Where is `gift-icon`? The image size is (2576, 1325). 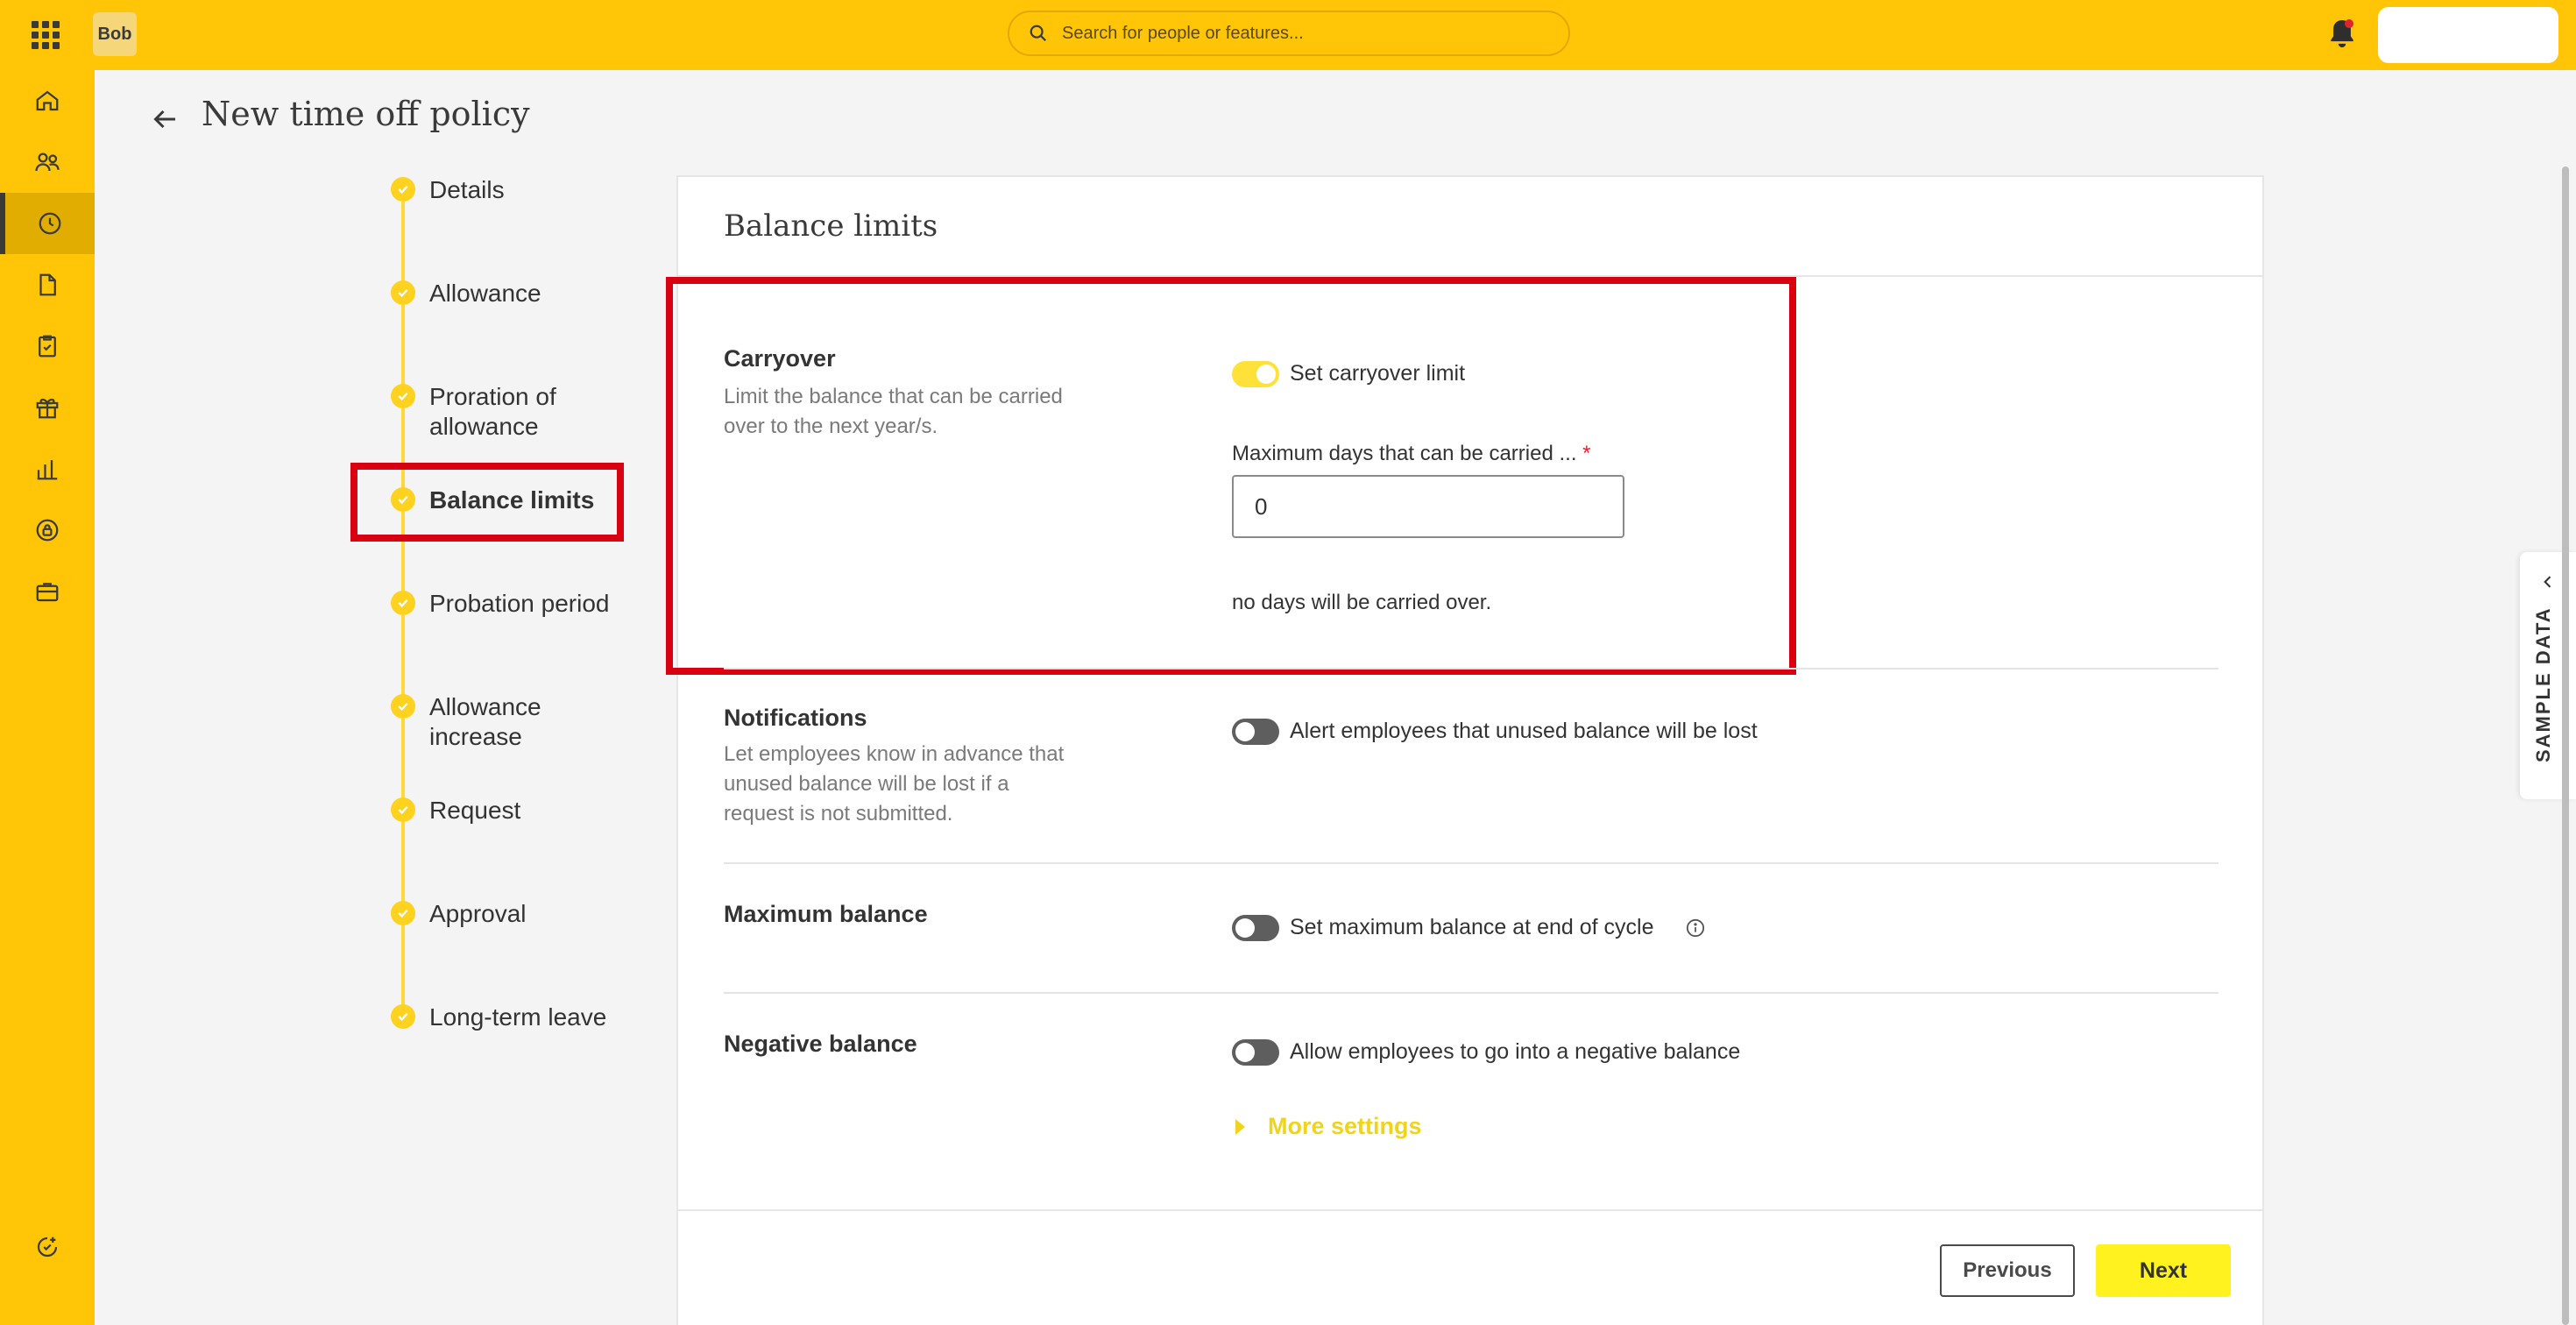
gift-icon is located at coordinates (47, 408).